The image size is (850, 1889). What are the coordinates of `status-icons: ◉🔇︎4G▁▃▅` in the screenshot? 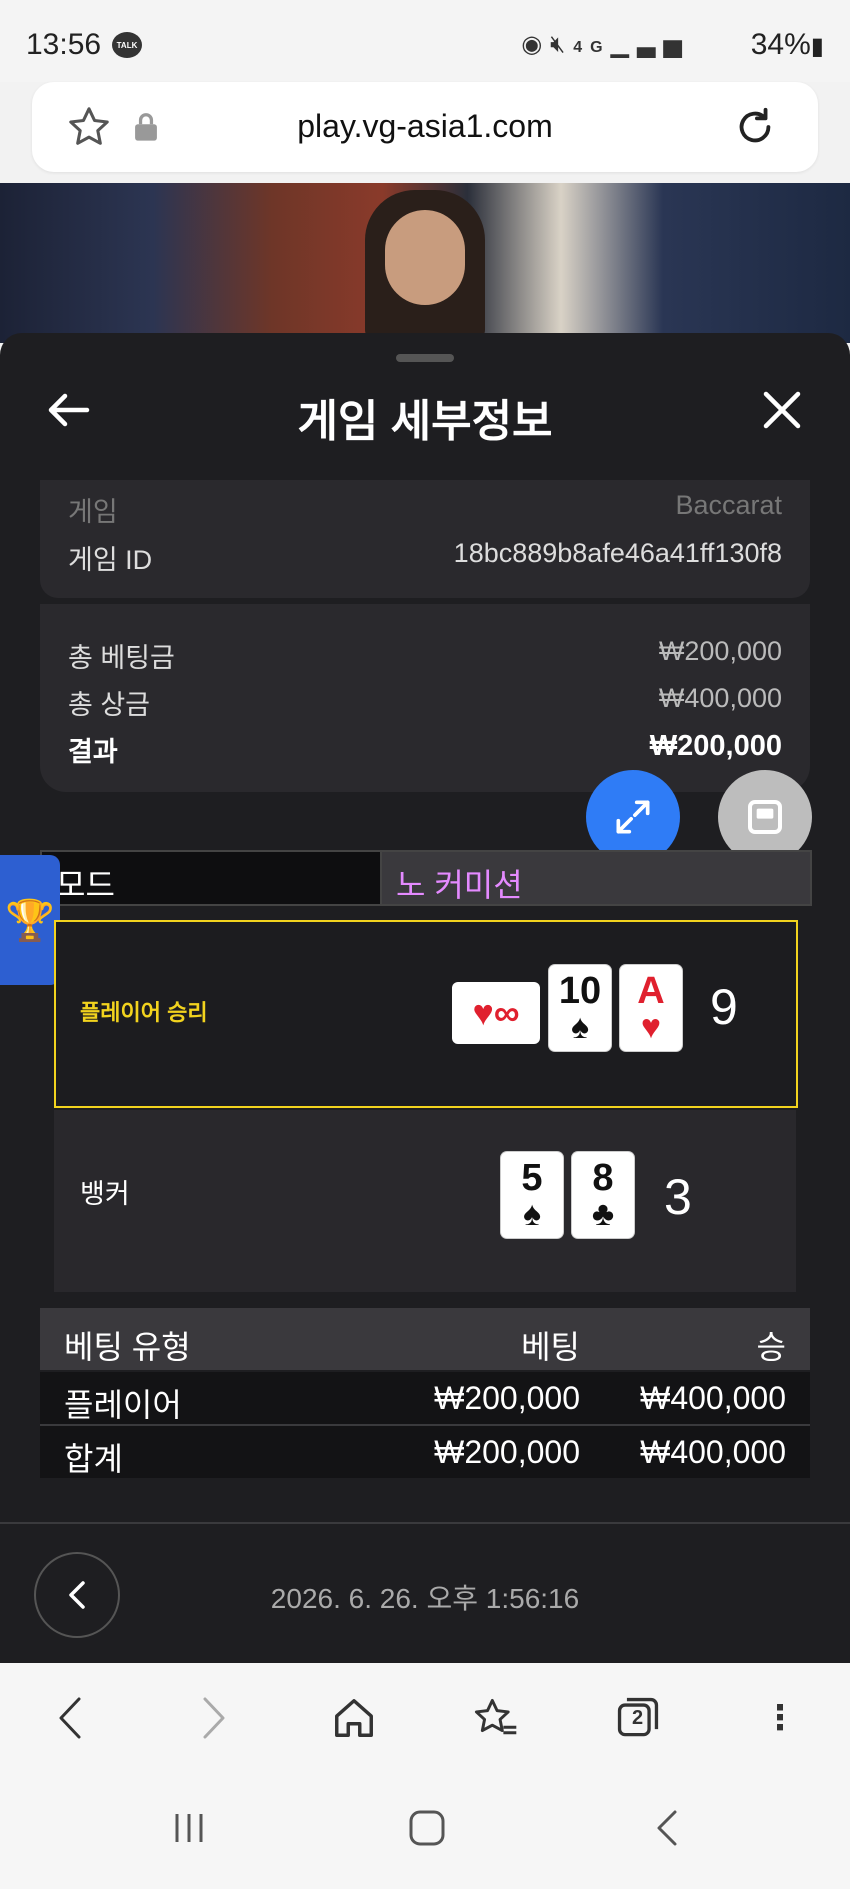 It's located at (605, 44).